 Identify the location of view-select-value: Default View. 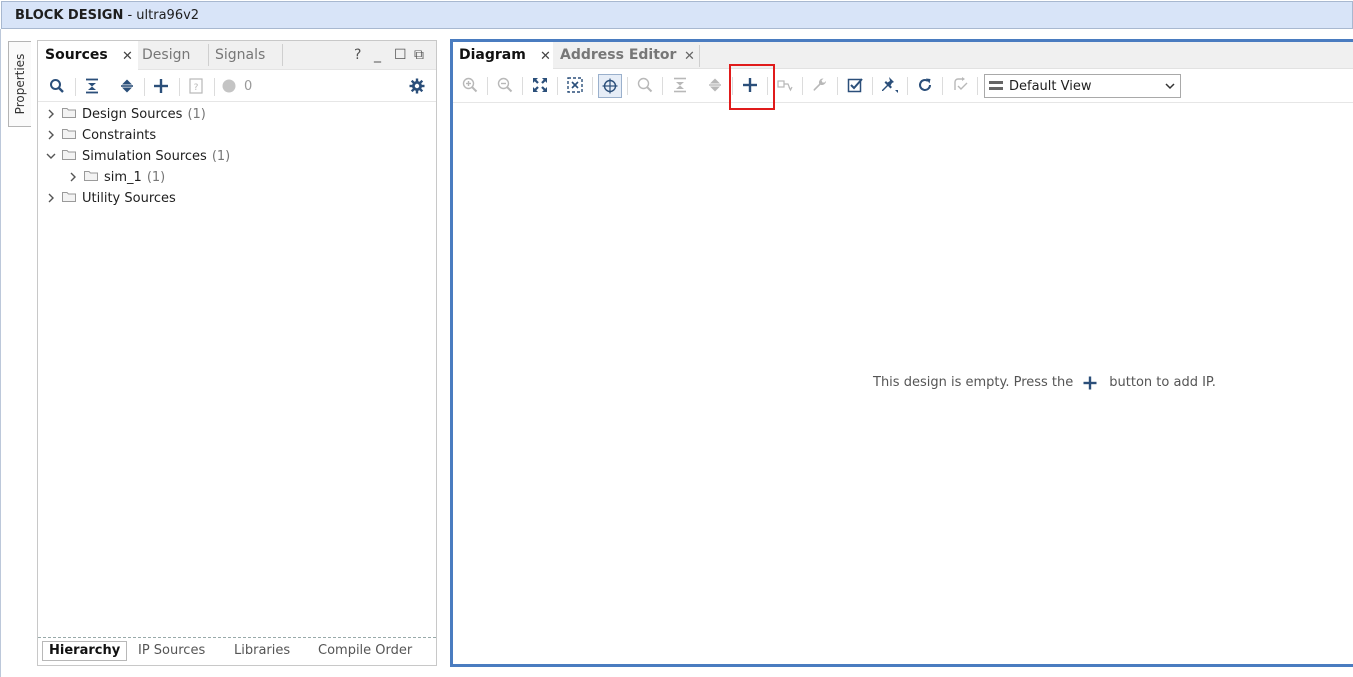
(1050, 86).